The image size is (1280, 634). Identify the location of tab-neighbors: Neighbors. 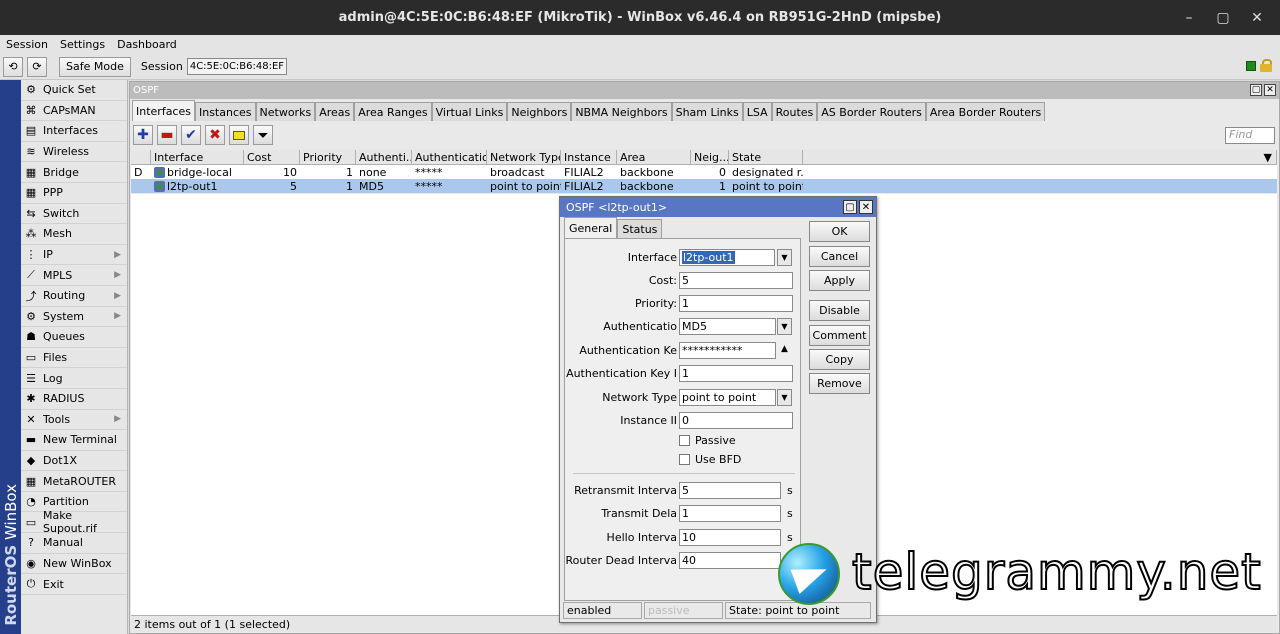
(539, 111).